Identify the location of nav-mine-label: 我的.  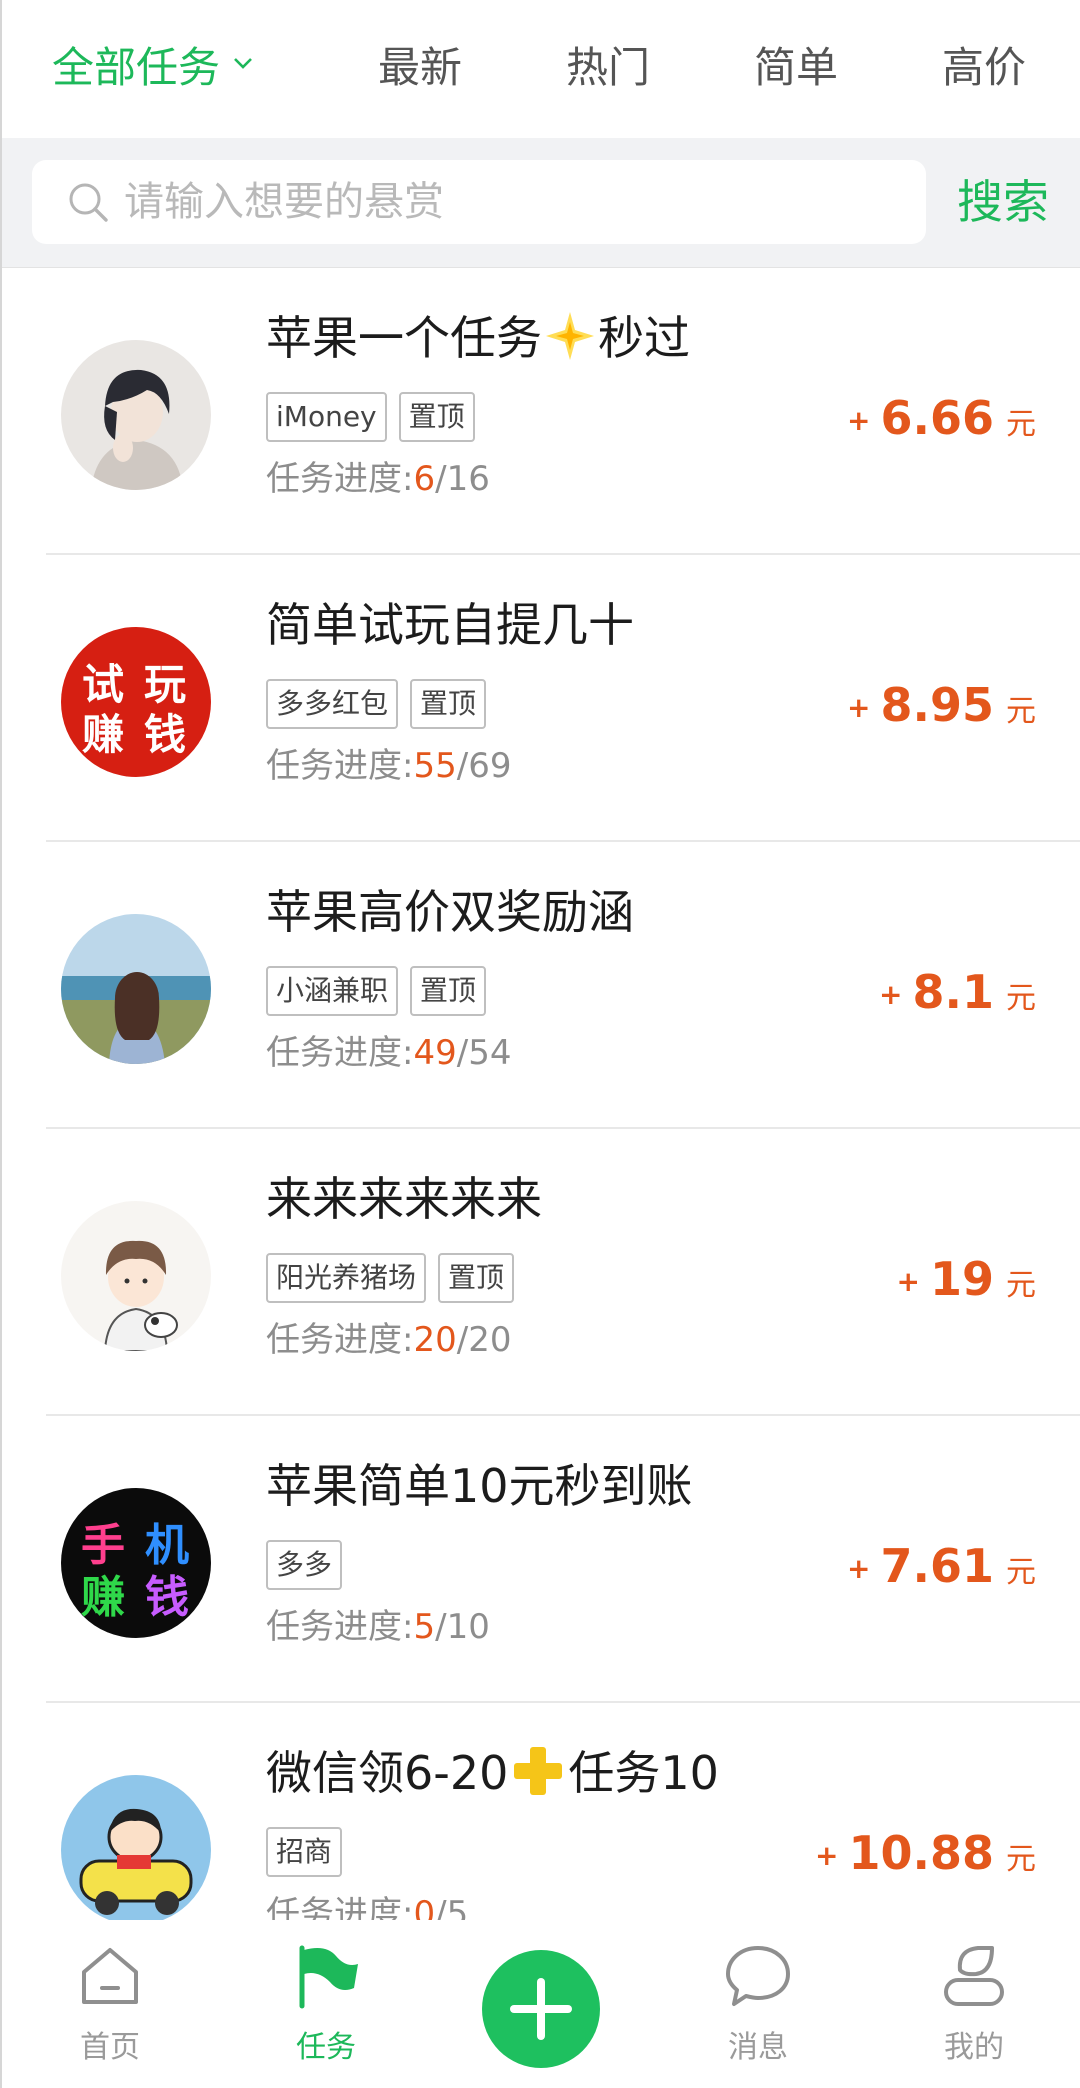
(974, 2047).